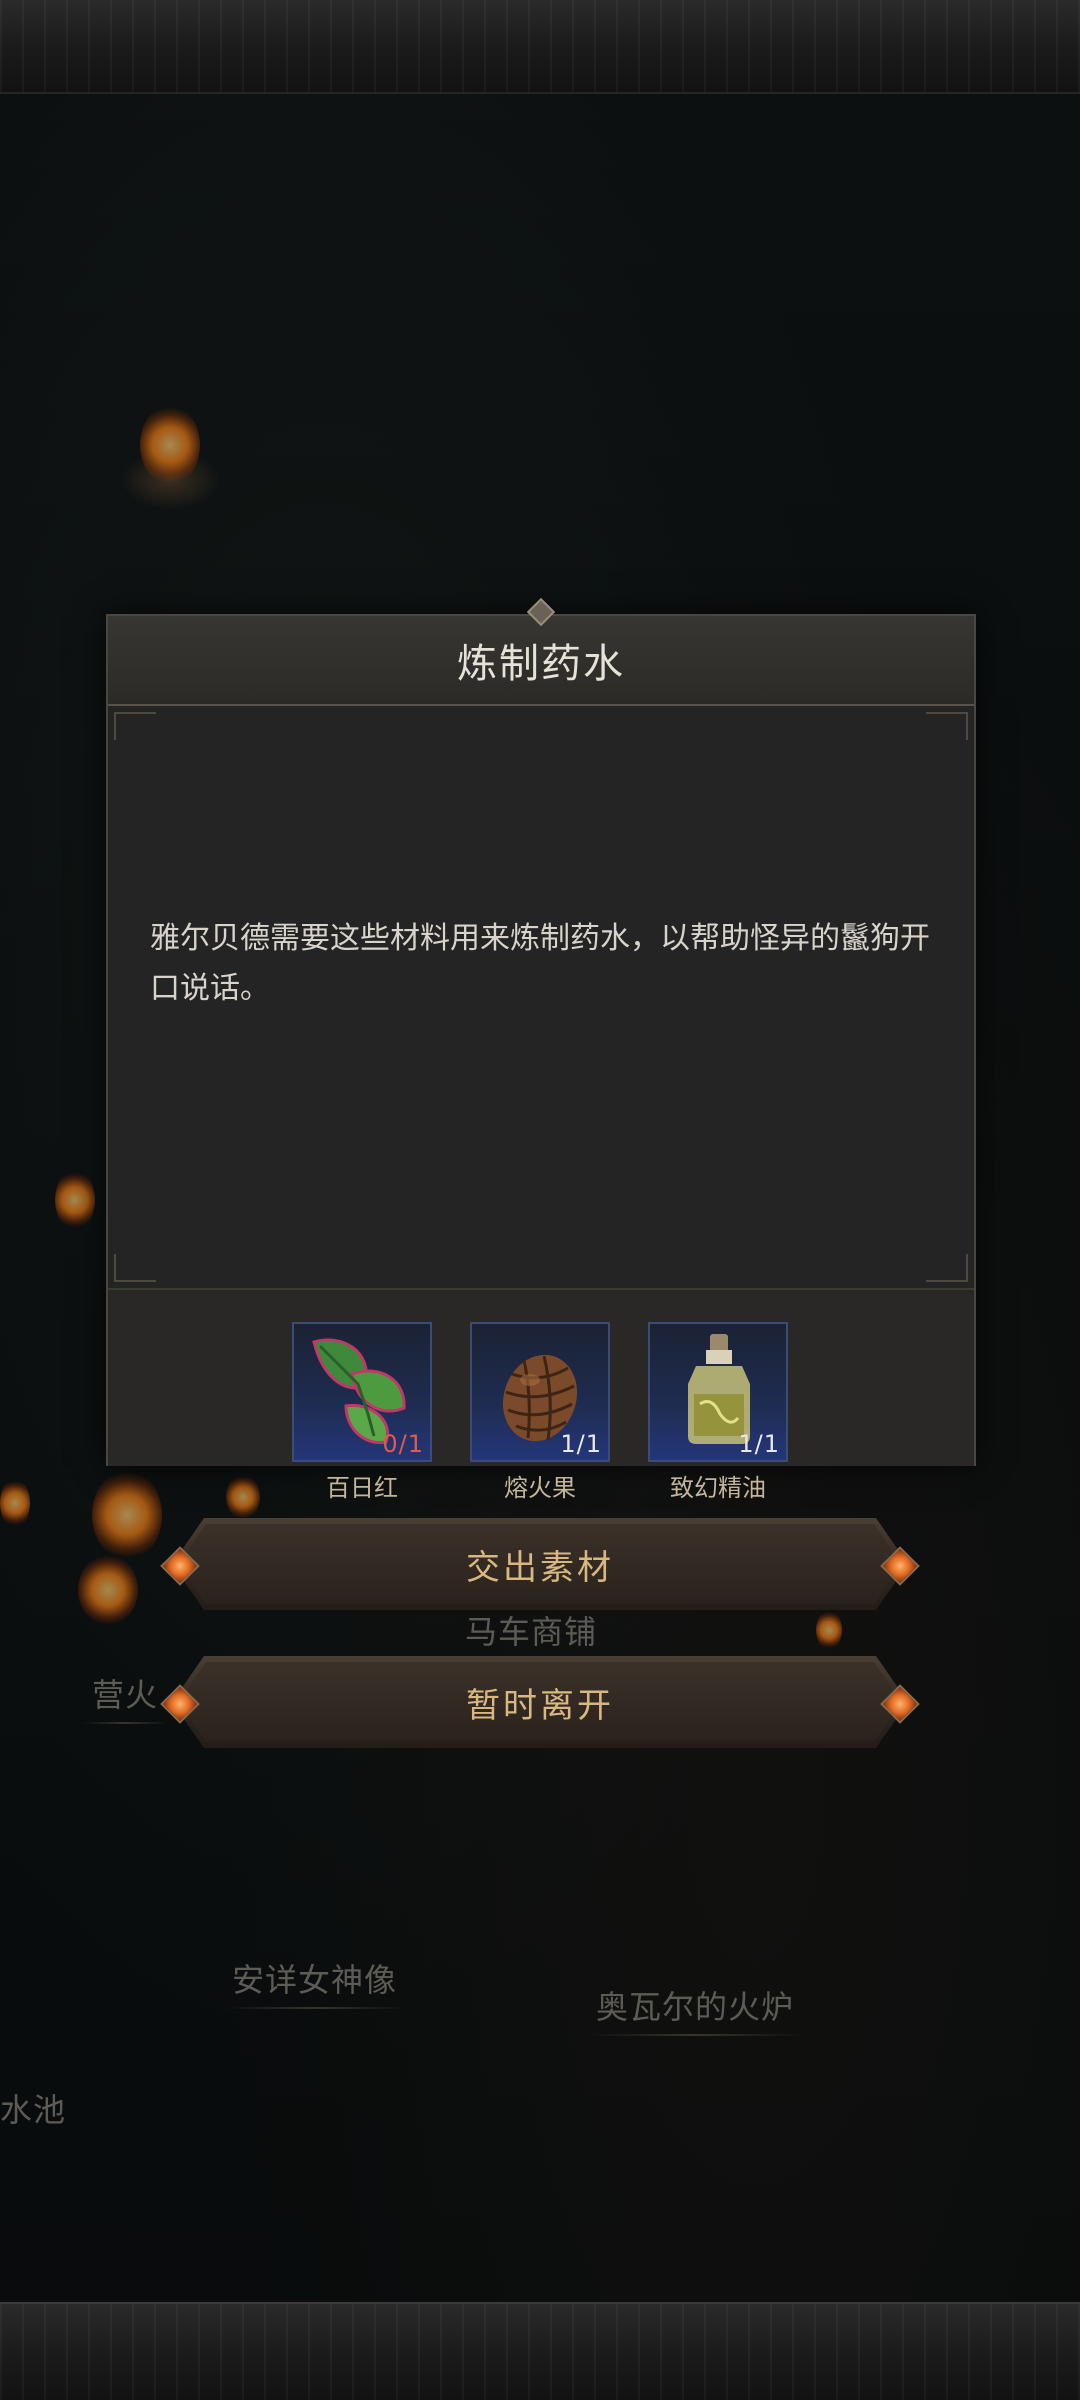 The width and height of the screenshot is (1080, 2400). What do you see at coordinates (540, 1567) in the screenshot?
I see `submit-button-label: 交出素材` at bounding box center [540, 1567].